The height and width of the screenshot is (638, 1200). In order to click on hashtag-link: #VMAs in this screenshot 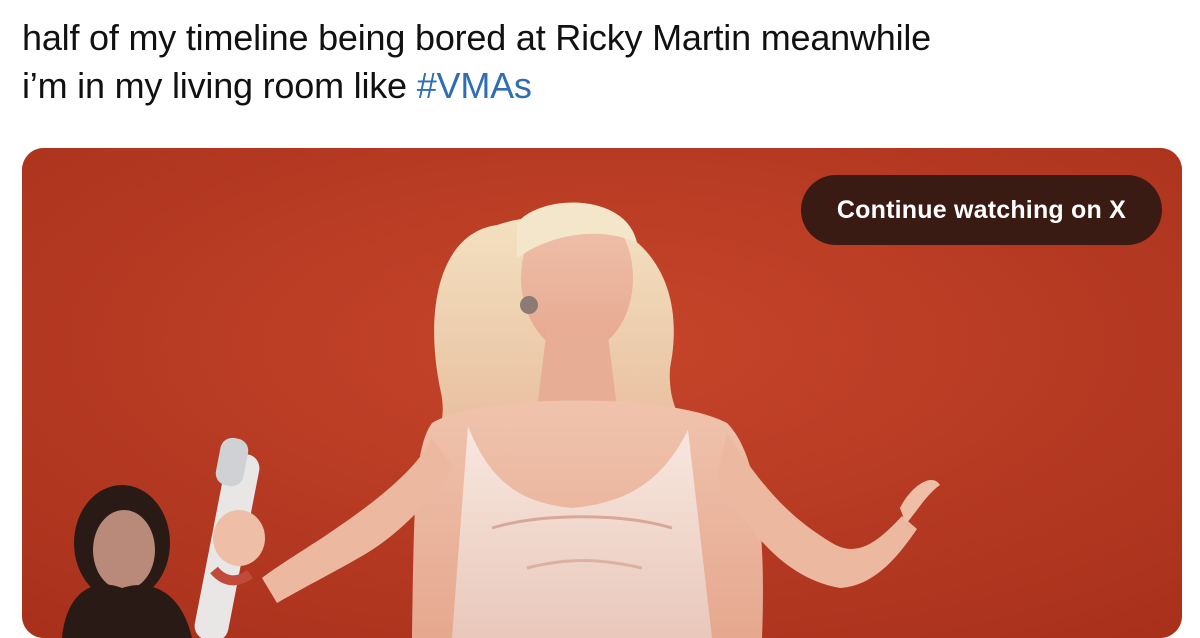, I will do `click(474, 85)`.